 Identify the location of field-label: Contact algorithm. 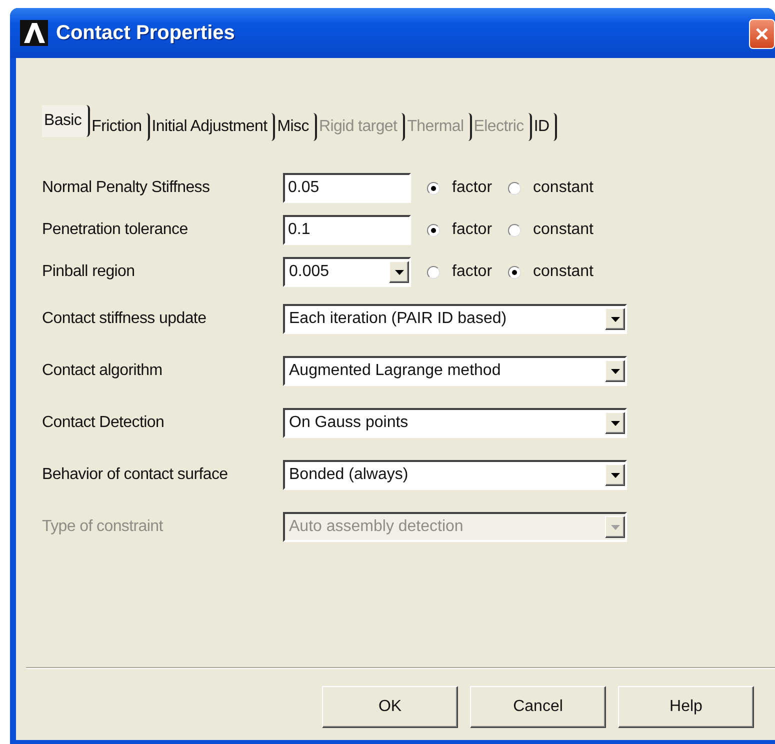
(103, 371).